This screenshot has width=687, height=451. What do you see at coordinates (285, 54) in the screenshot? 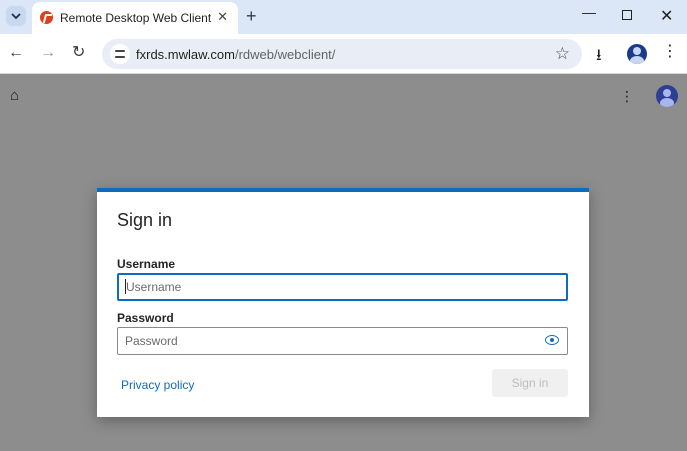
I see `url-path: /rdweb/webclient/` at bounding box center [285, 54].